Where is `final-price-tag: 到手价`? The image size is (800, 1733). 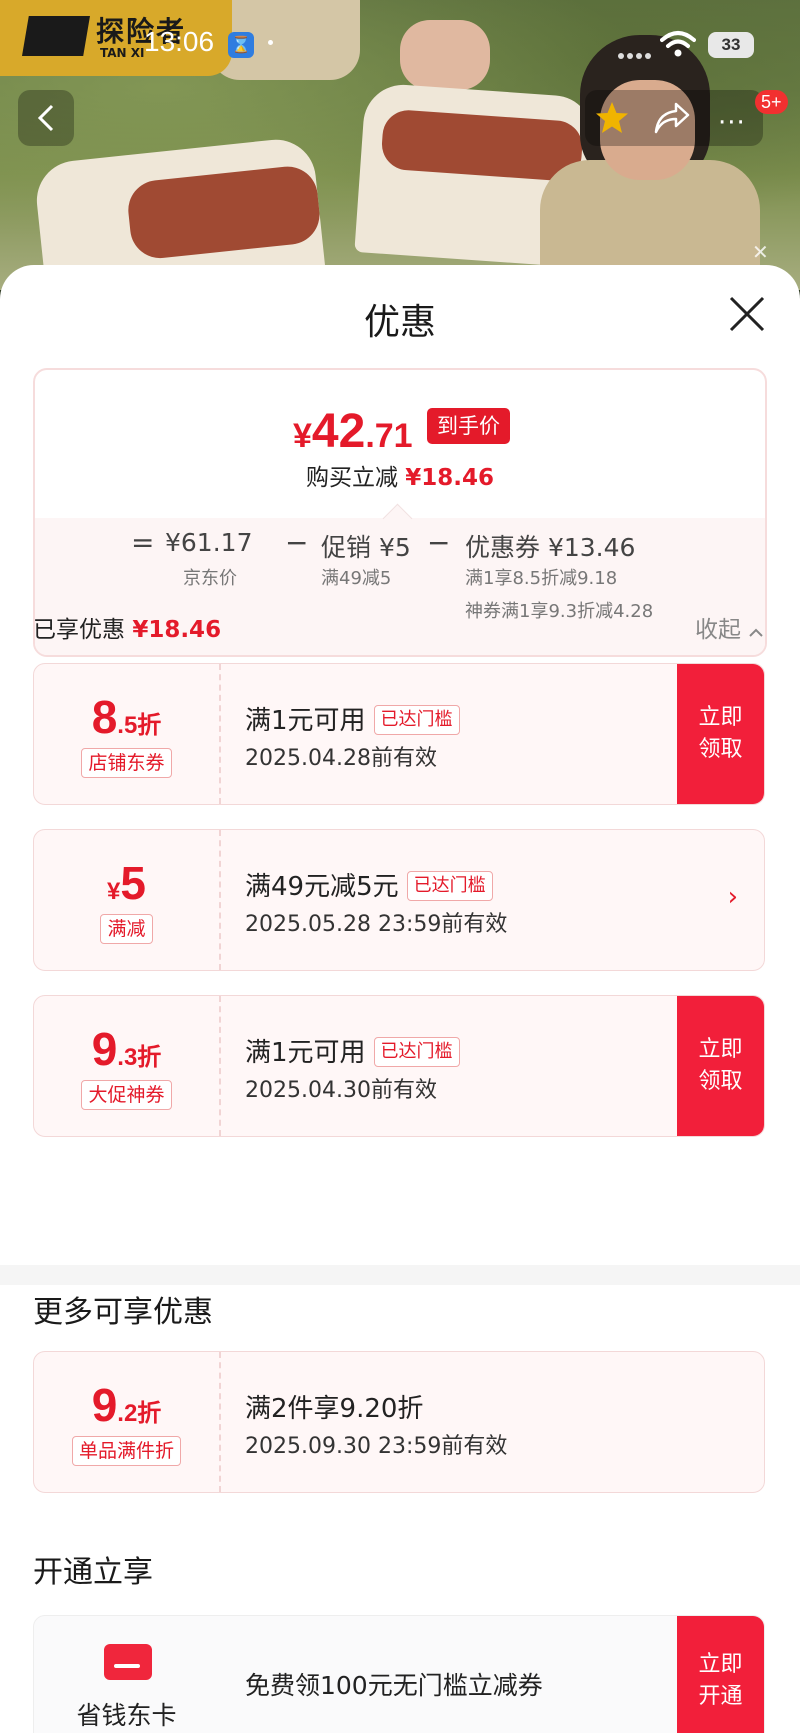 final-price-tag: 到手价 is located at coordinates (468, 426).